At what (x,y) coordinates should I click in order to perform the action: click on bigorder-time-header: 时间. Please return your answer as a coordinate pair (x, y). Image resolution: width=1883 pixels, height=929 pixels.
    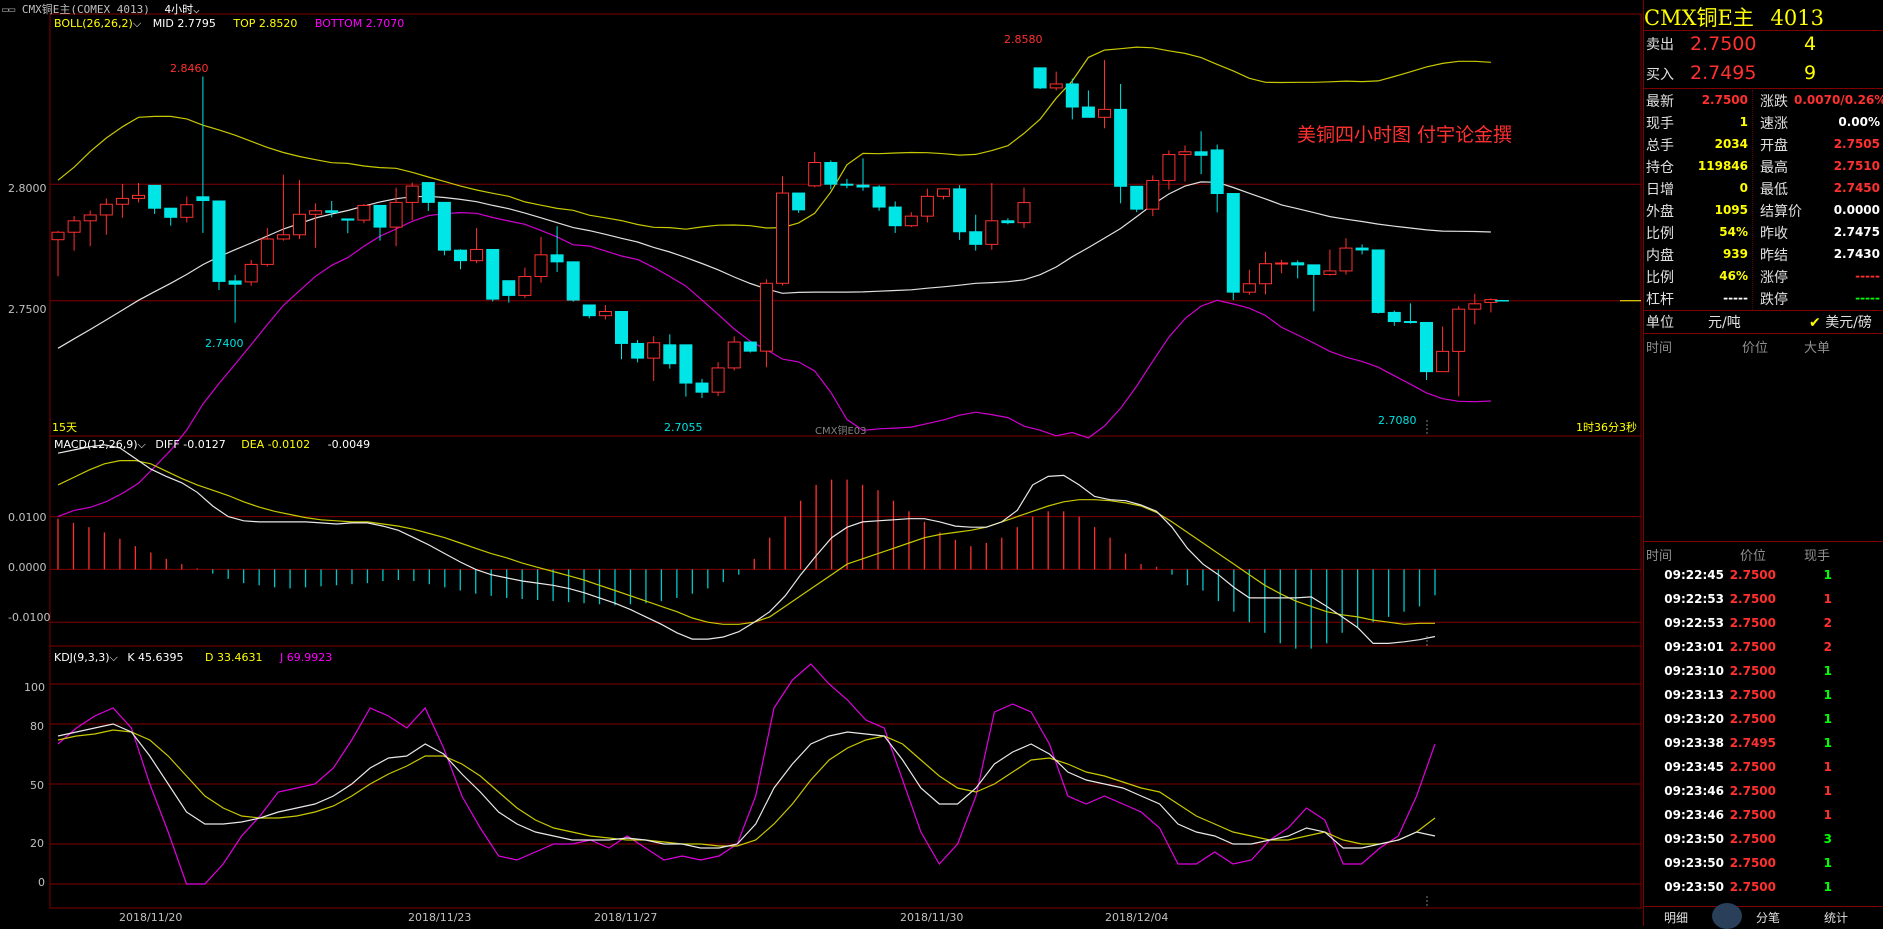
    Looking at the image, I should click on (1659, 348).